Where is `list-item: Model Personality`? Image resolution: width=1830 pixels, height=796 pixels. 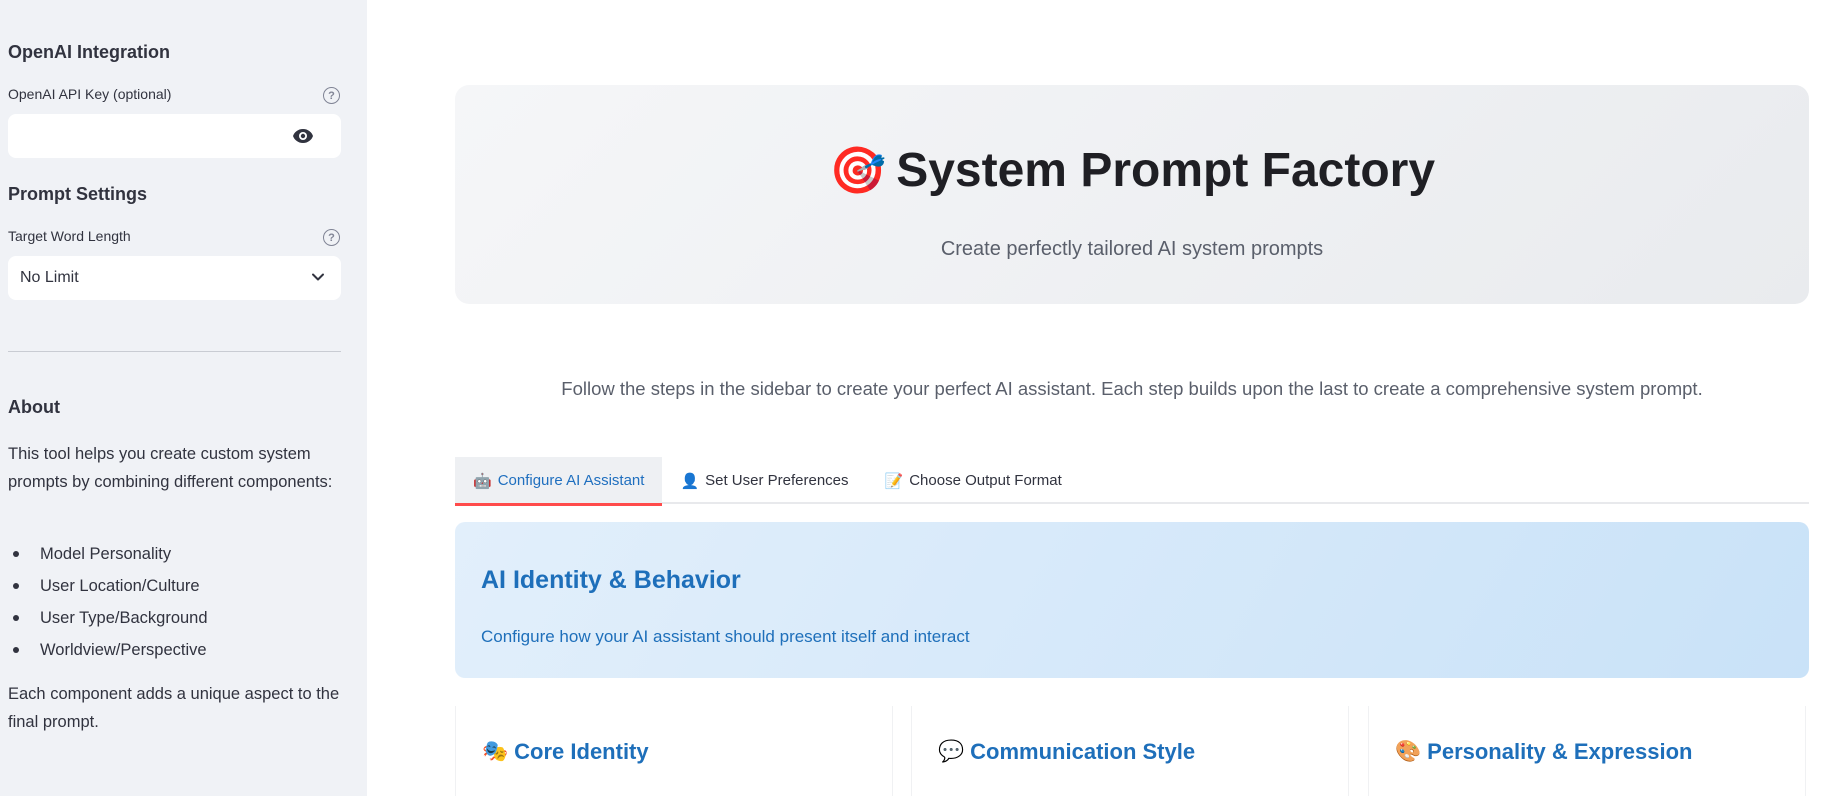 list-item: Model Personality is located at coordinates (178, 554).